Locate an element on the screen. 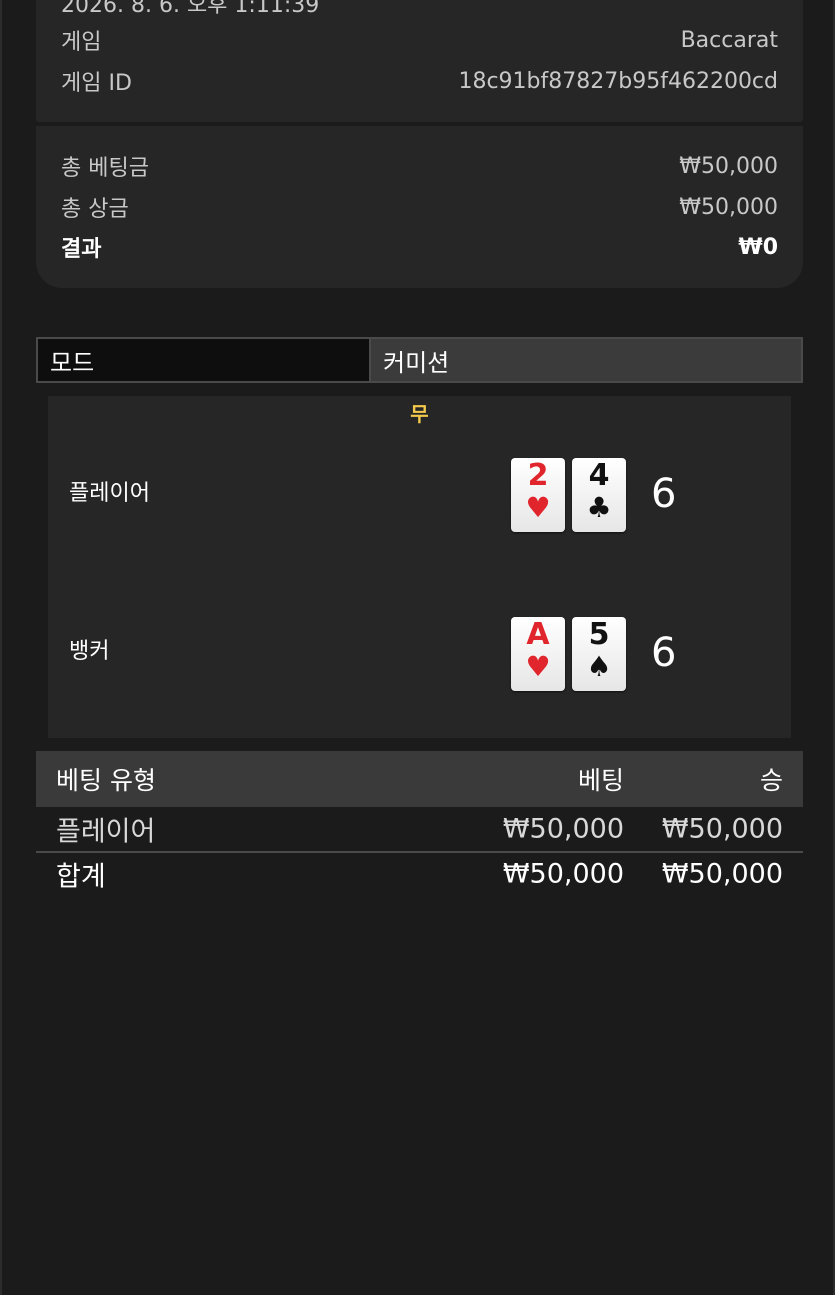 The width and height of the screenshot is (835, 1295). banker-card-1: A ♥ is located at coordinates (538, 654).